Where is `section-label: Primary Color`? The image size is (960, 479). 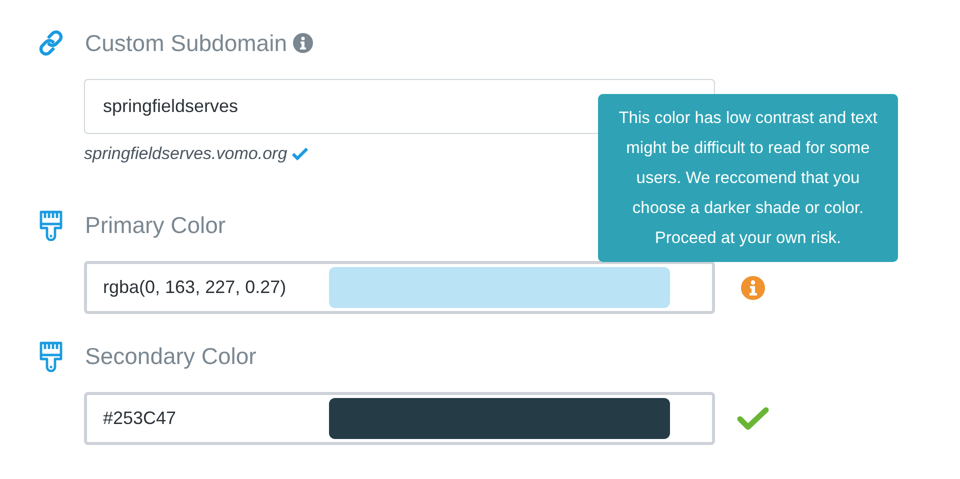
section-label: Primary Color is located at coordinates (155, 225).